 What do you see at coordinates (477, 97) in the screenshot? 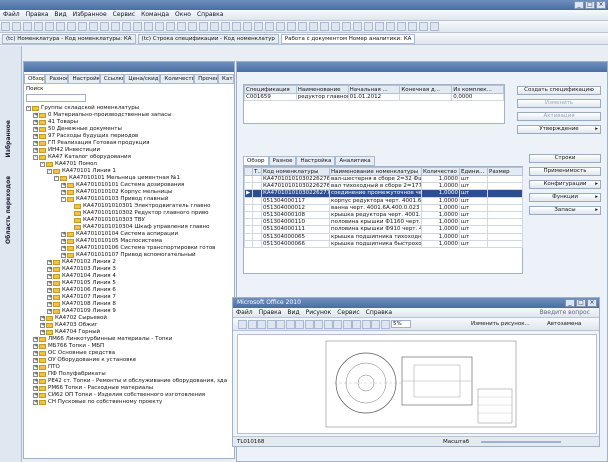
I see `spec-header-cell: 0,0000` at bounding box center [477, 97].